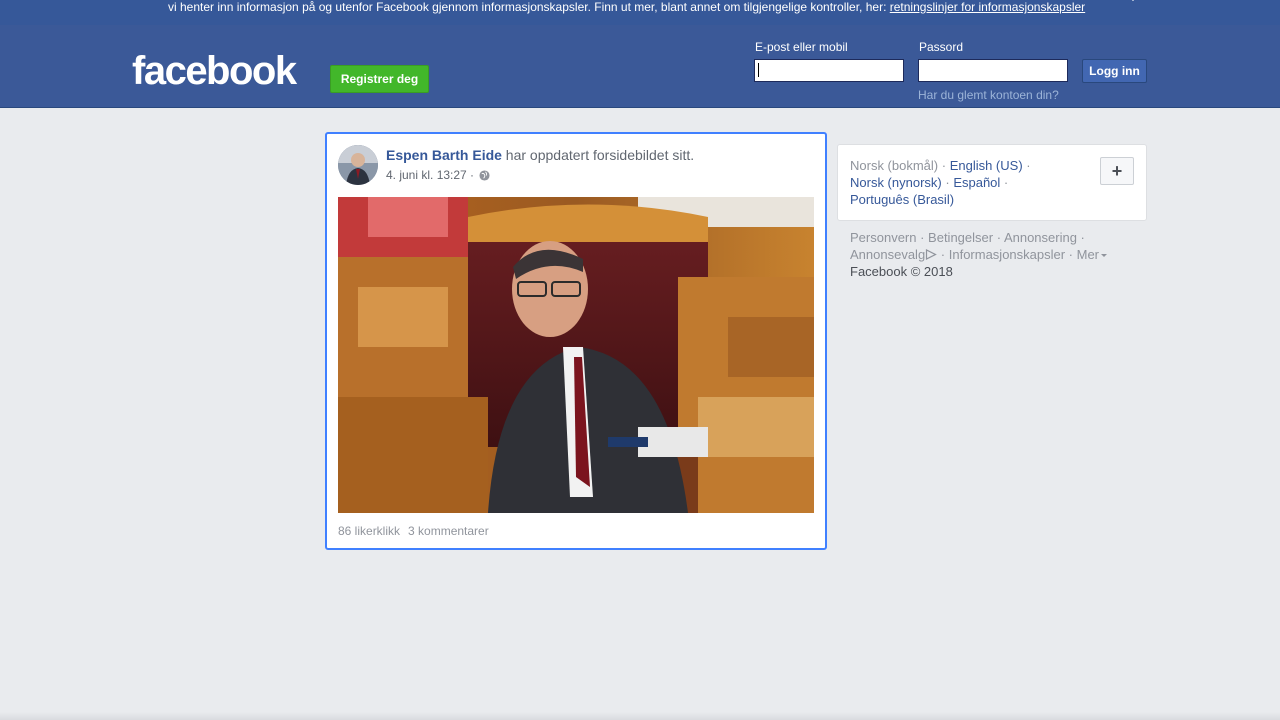 Image resolution: width=1280 pixels, height=720 pixels. I want to click on password-label: Passord, so click(941, 47).